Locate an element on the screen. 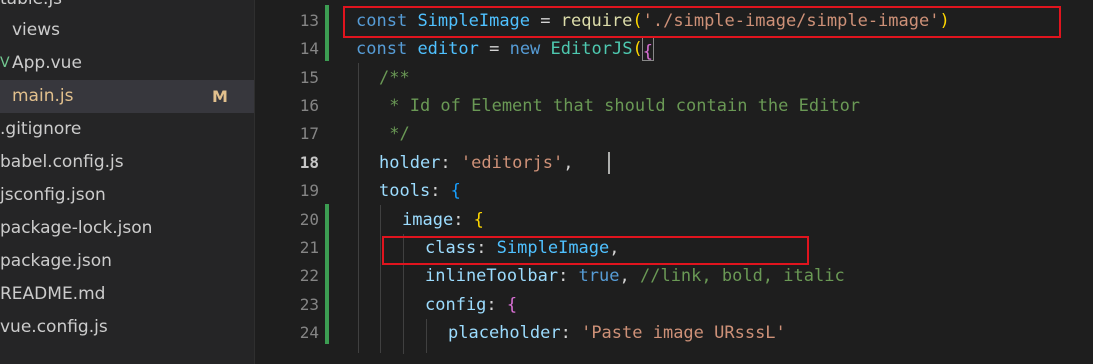 Image resolution: width=1093 pixels, height=364 pixels. code-line-17: */ is located at coordinates (394, 134).